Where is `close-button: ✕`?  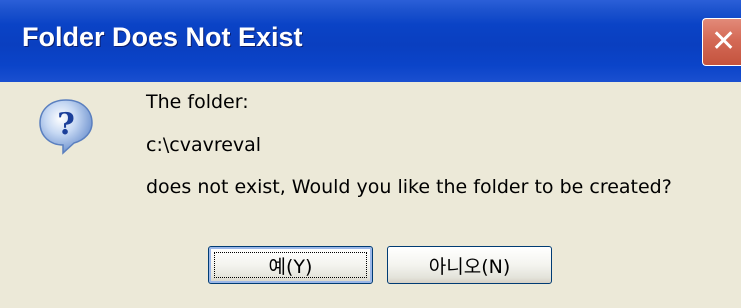
close-button: ✕ is located at coordinates (721, 42).